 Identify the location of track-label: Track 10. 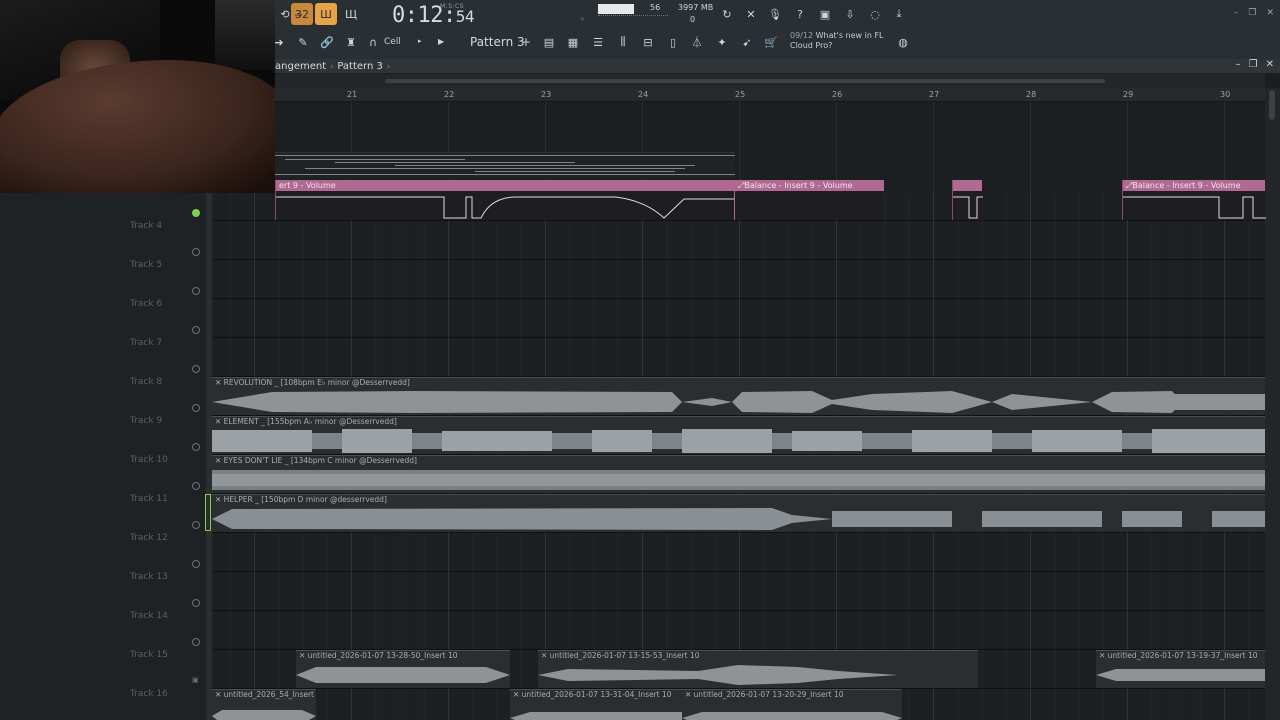
(149, 460).